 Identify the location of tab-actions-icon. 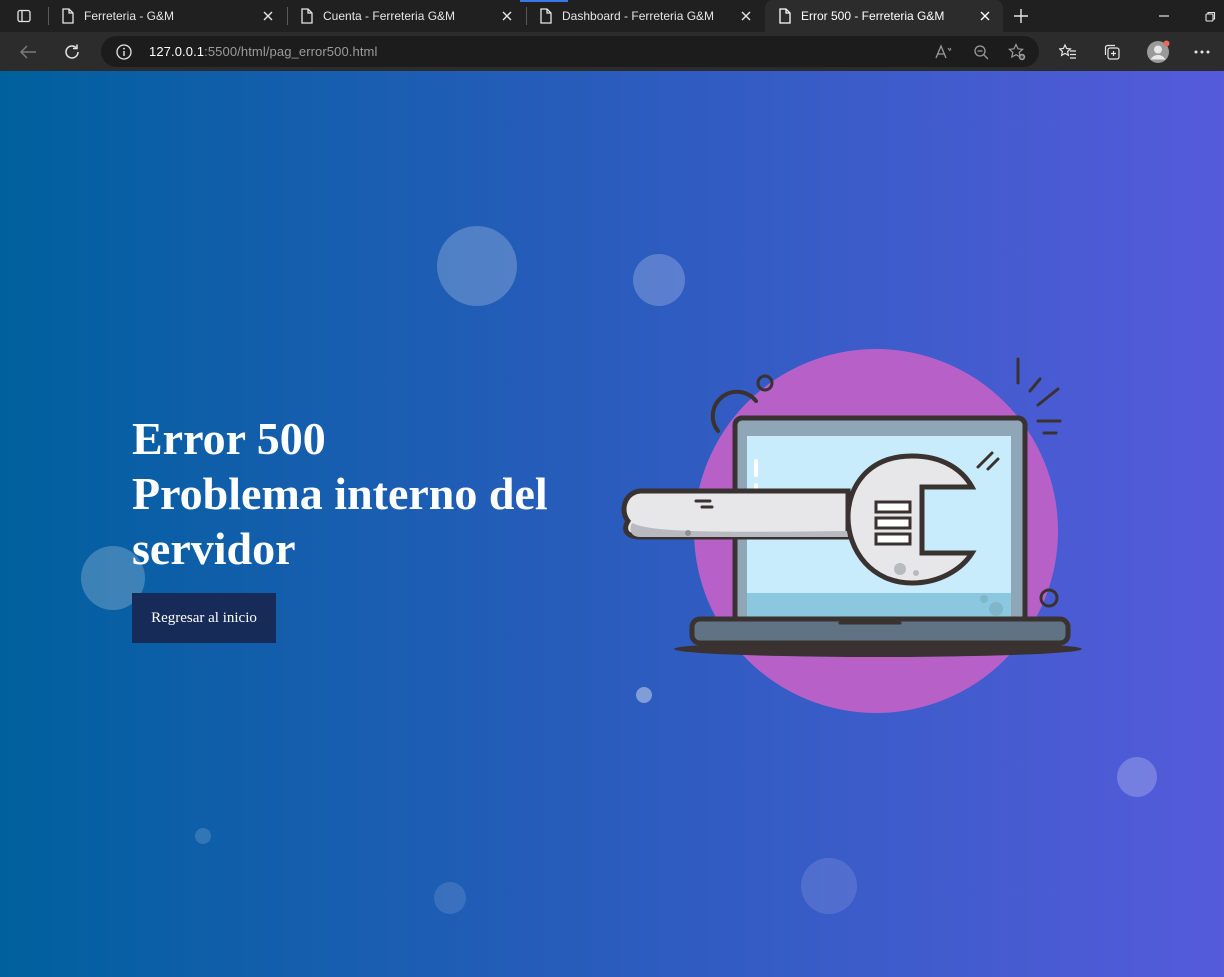
(24, 16).